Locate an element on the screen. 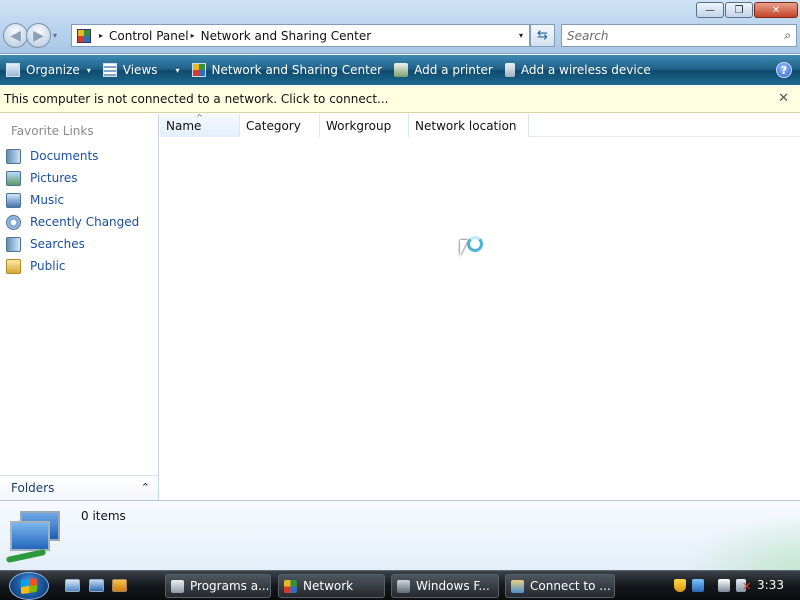 The image size is (800, 600). network-and-sharing-center-label: Network and Sharing Center is located at coordinates (297, 70).